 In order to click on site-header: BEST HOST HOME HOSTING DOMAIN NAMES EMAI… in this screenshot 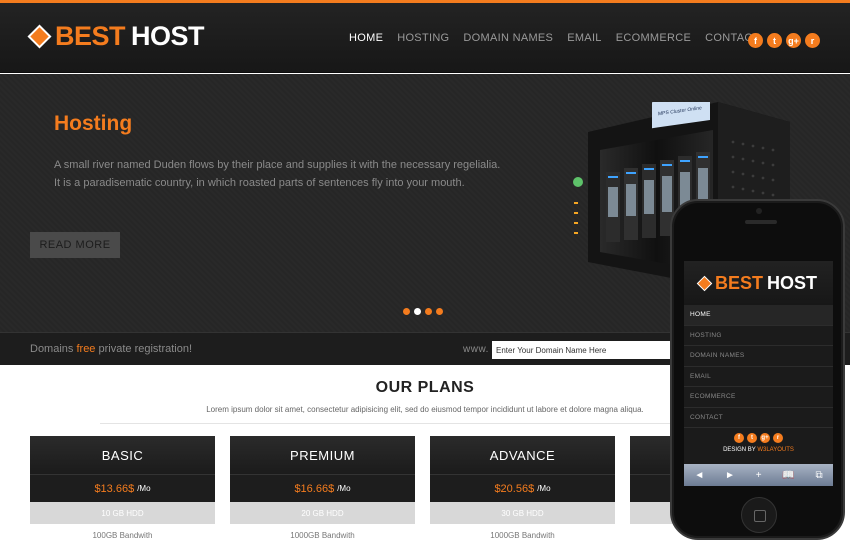, I will do `click(425, 38)`.